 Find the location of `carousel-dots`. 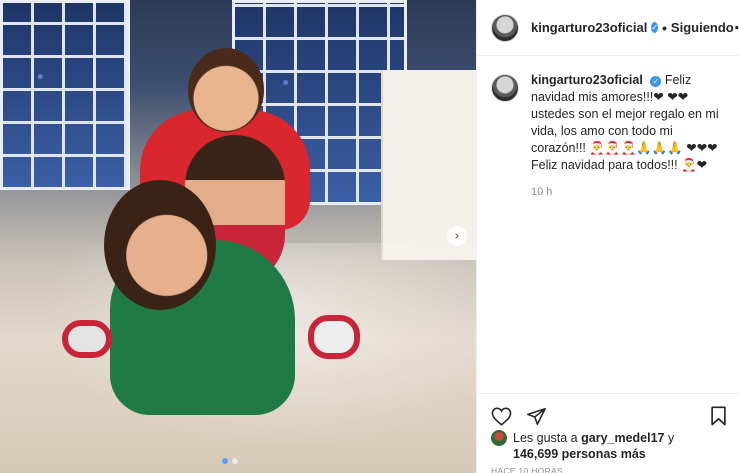

carousel-dots is located at coordinates (230, 461).